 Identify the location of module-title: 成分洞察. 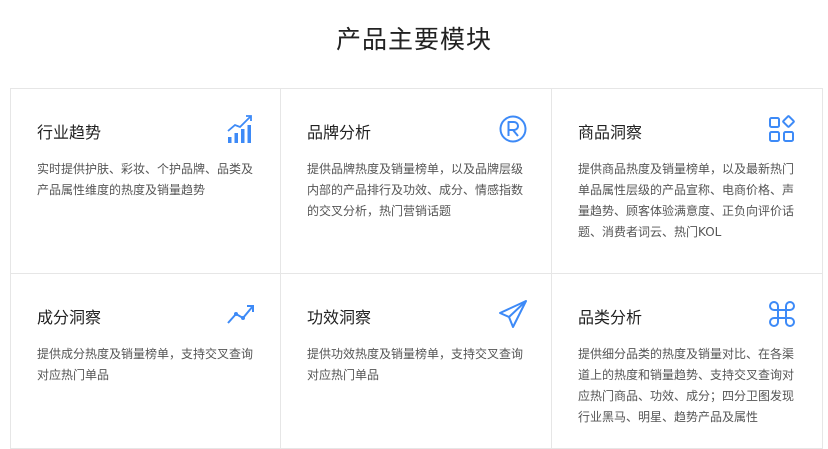
(69, 317).